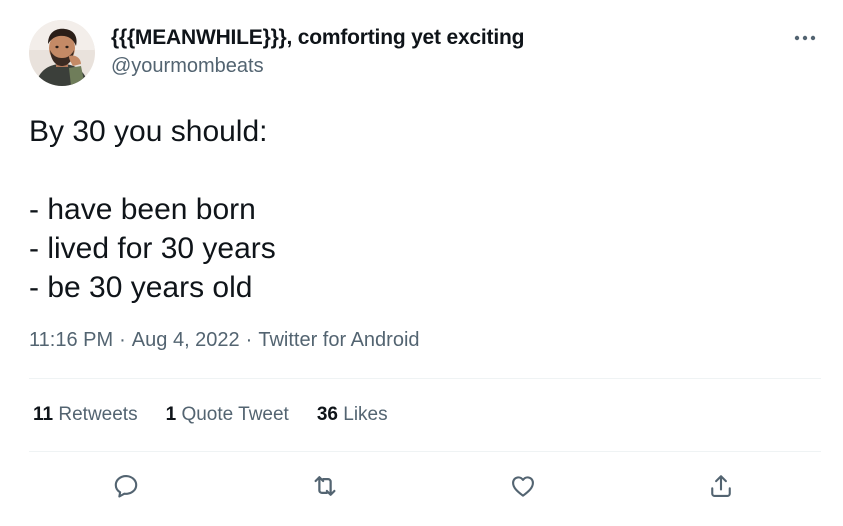 This screenshot has width=843, height=526. I want to click on more-options-button, so click(805, 38).